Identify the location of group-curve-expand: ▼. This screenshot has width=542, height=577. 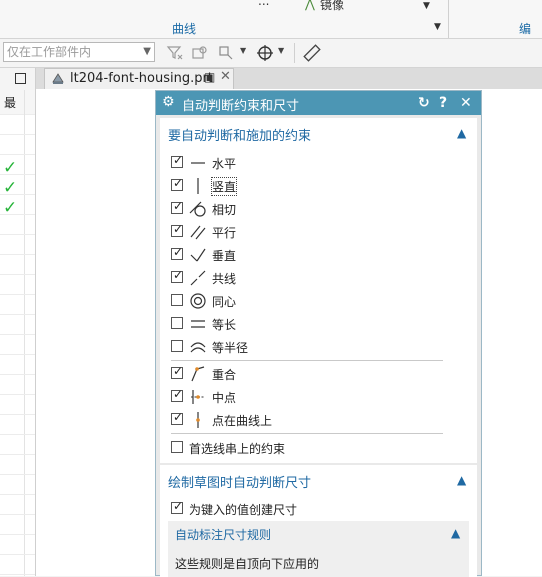
(437, 27).